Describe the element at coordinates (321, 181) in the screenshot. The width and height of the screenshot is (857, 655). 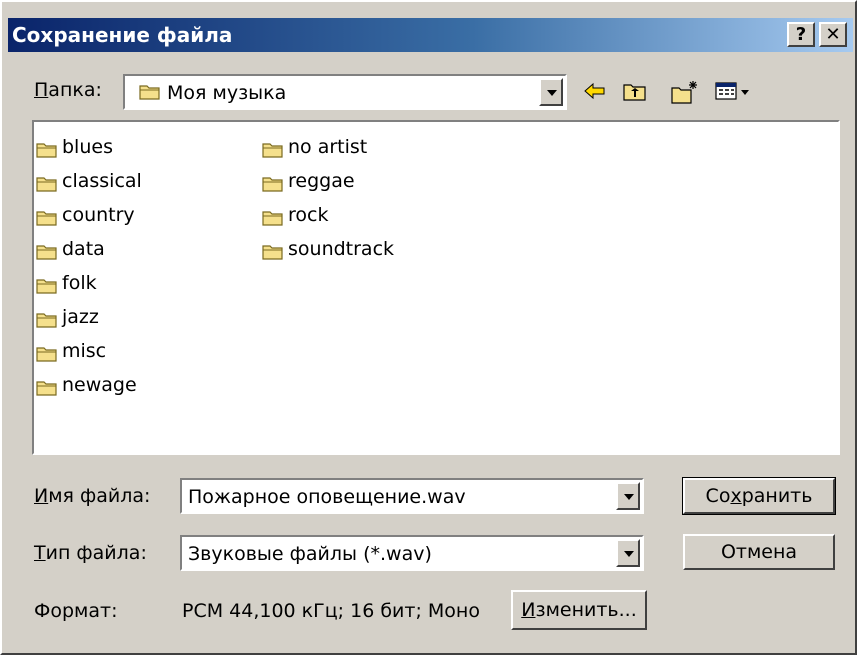
I see `file-name: reggae` at that location.